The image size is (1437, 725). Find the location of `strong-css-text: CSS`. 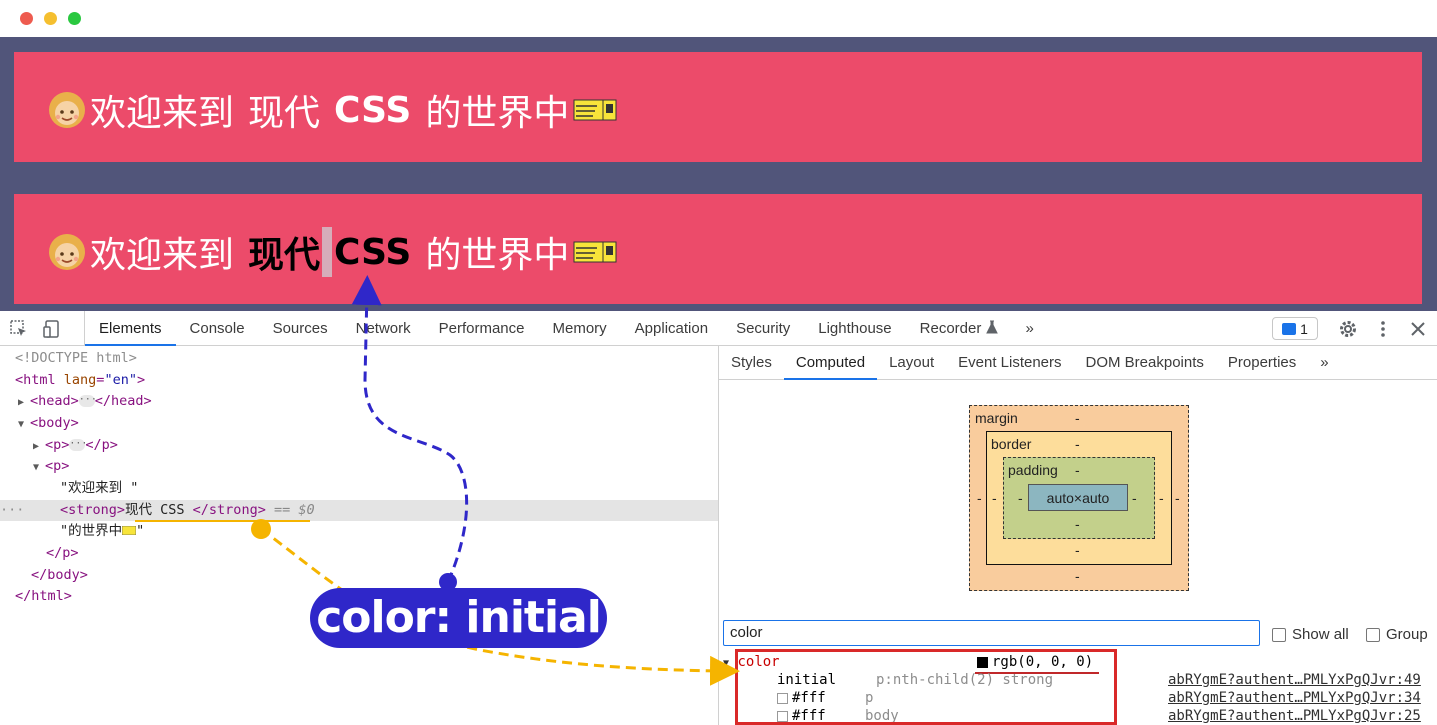

strong-css-text: CSS is located at coordinates (373, 252).